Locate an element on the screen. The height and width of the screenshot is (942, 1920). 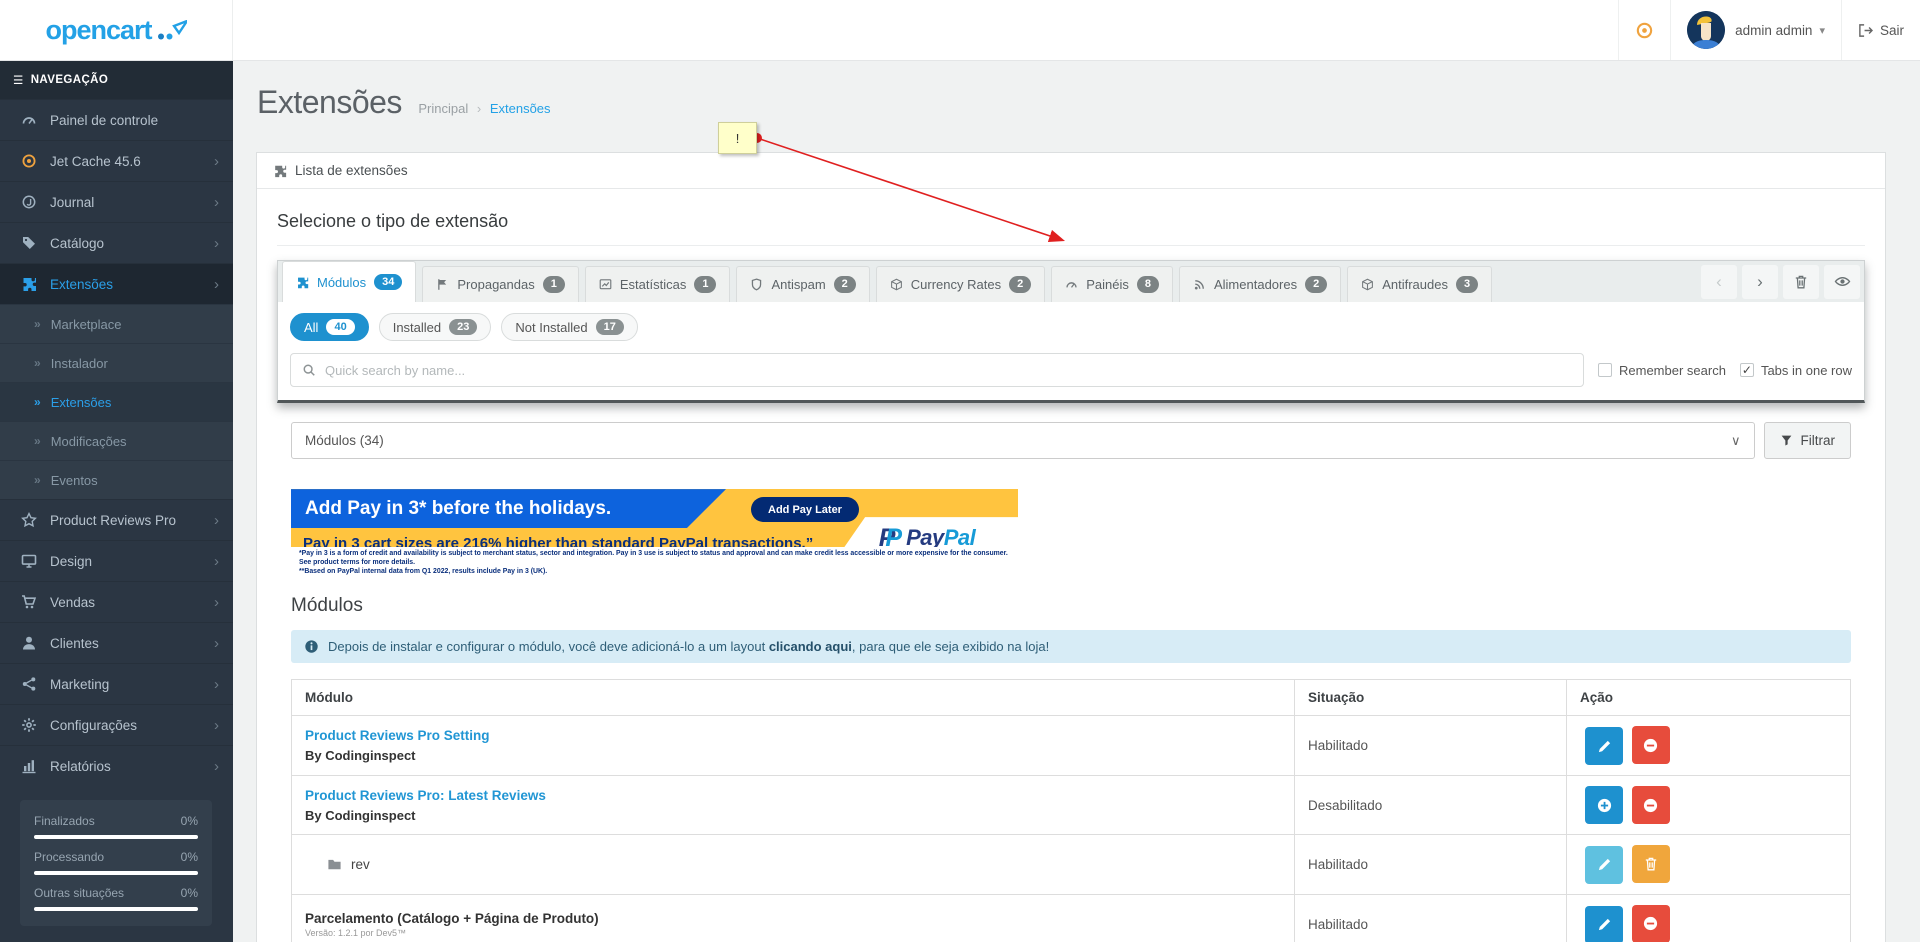
status-value: Habilitado is located at coordinates (1430, 746).